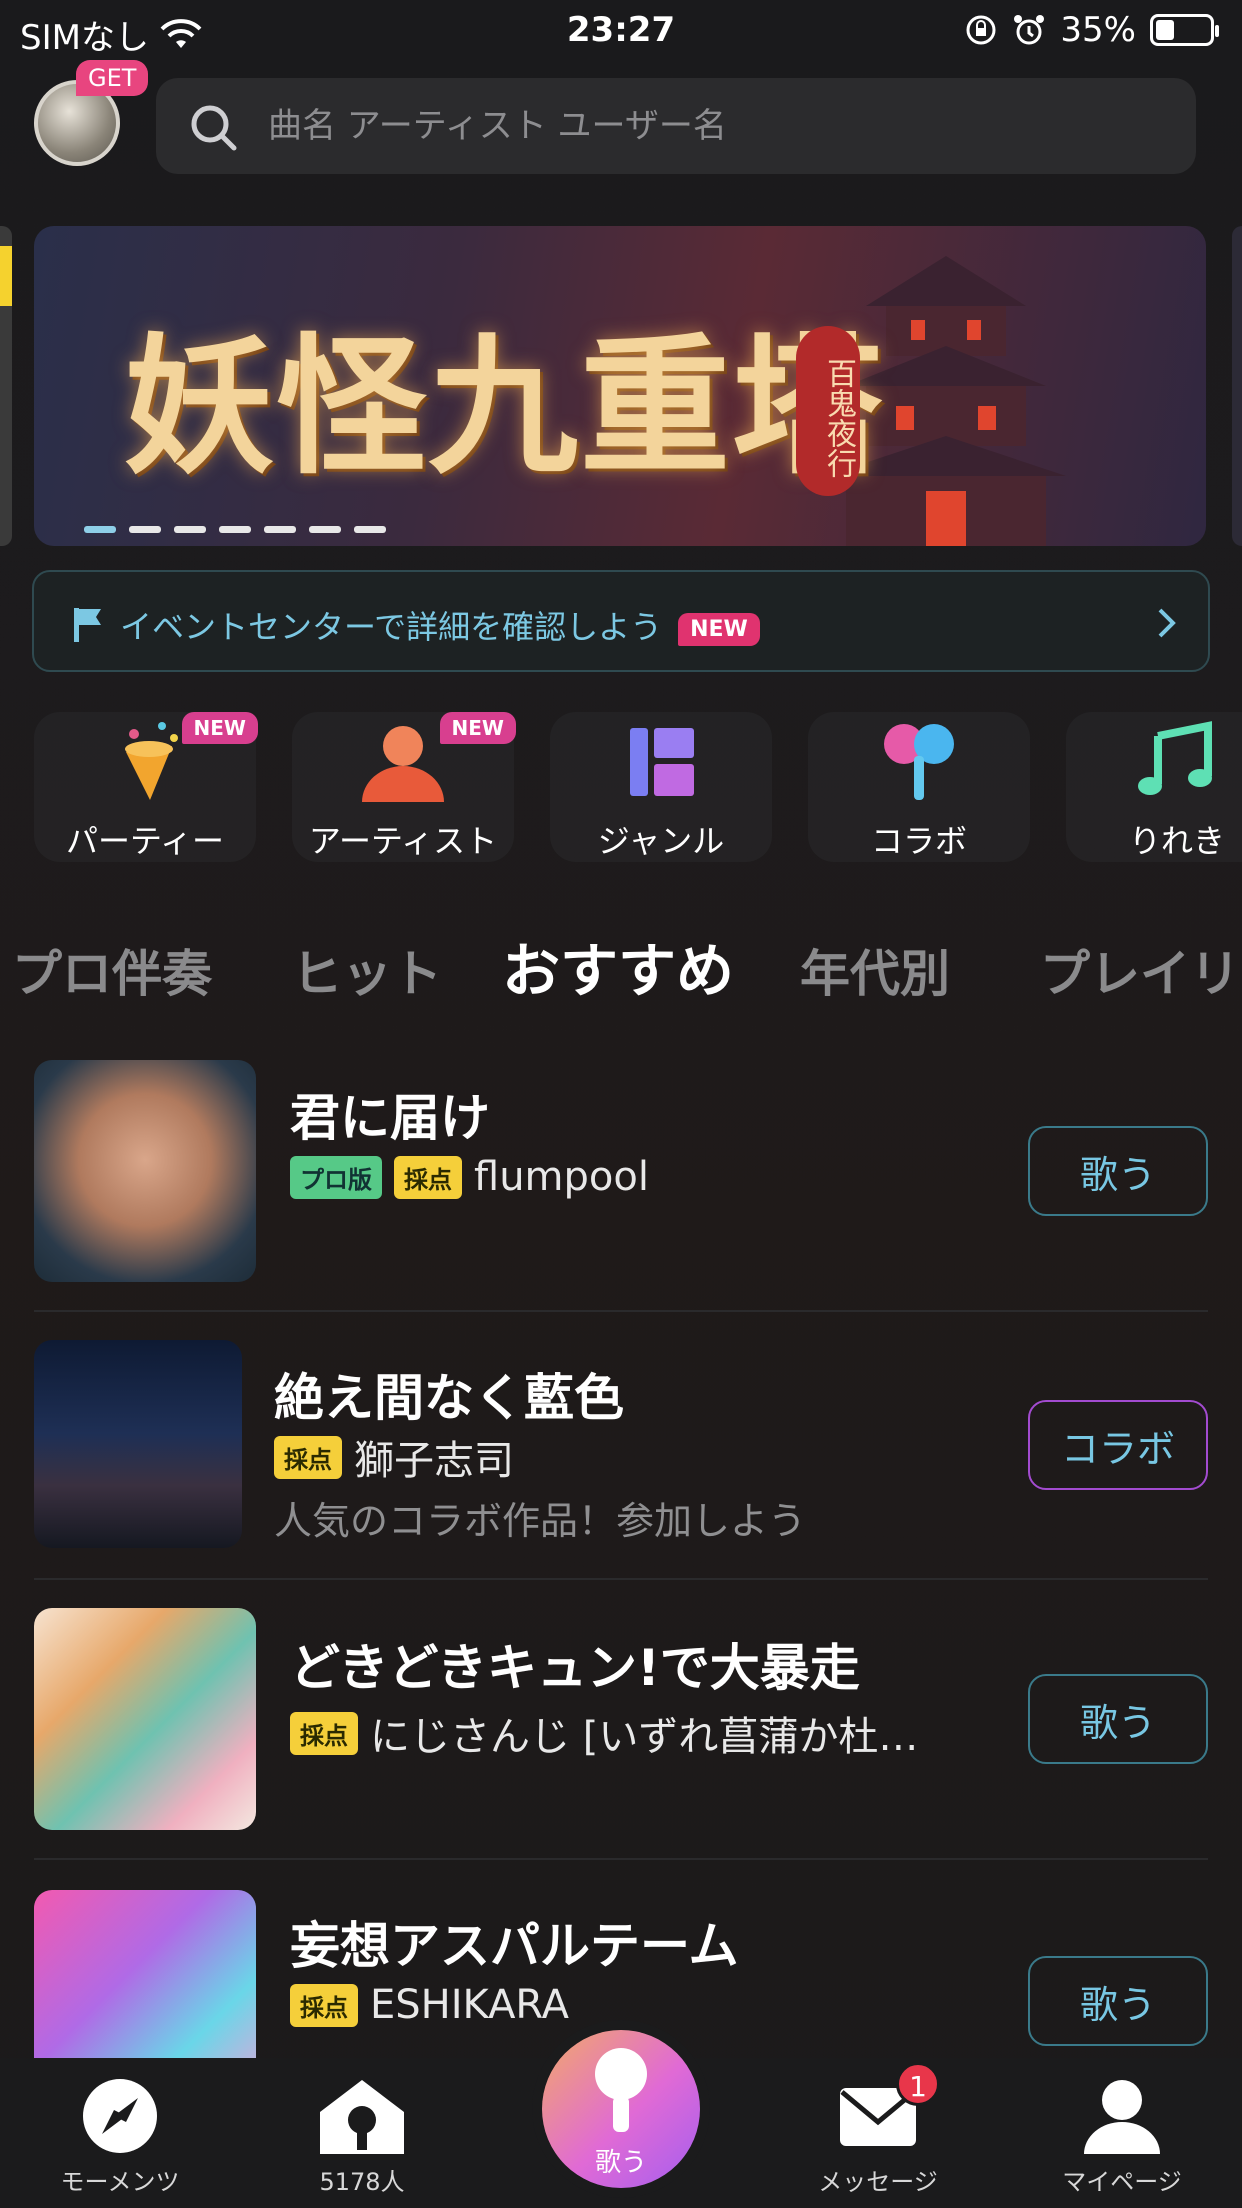 This screenshot has height=2208, width=1242. I want to click on music-note-icon, so click(1175, 758).